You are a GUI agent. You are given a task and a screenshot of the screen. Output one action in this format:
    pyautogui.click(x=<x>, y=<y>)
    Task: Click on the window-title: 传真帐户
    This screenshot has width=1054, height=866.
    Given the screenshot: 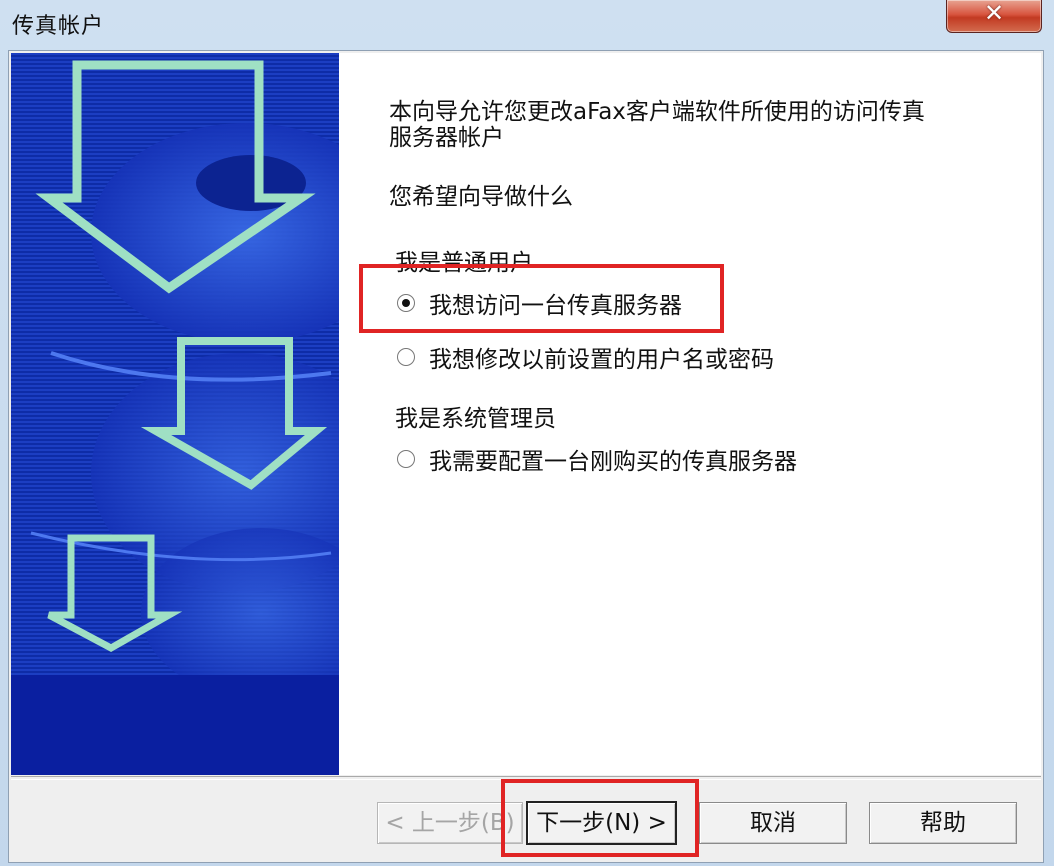 What is the action you would take?
    pyautogui.click(x=58, y=26)
    